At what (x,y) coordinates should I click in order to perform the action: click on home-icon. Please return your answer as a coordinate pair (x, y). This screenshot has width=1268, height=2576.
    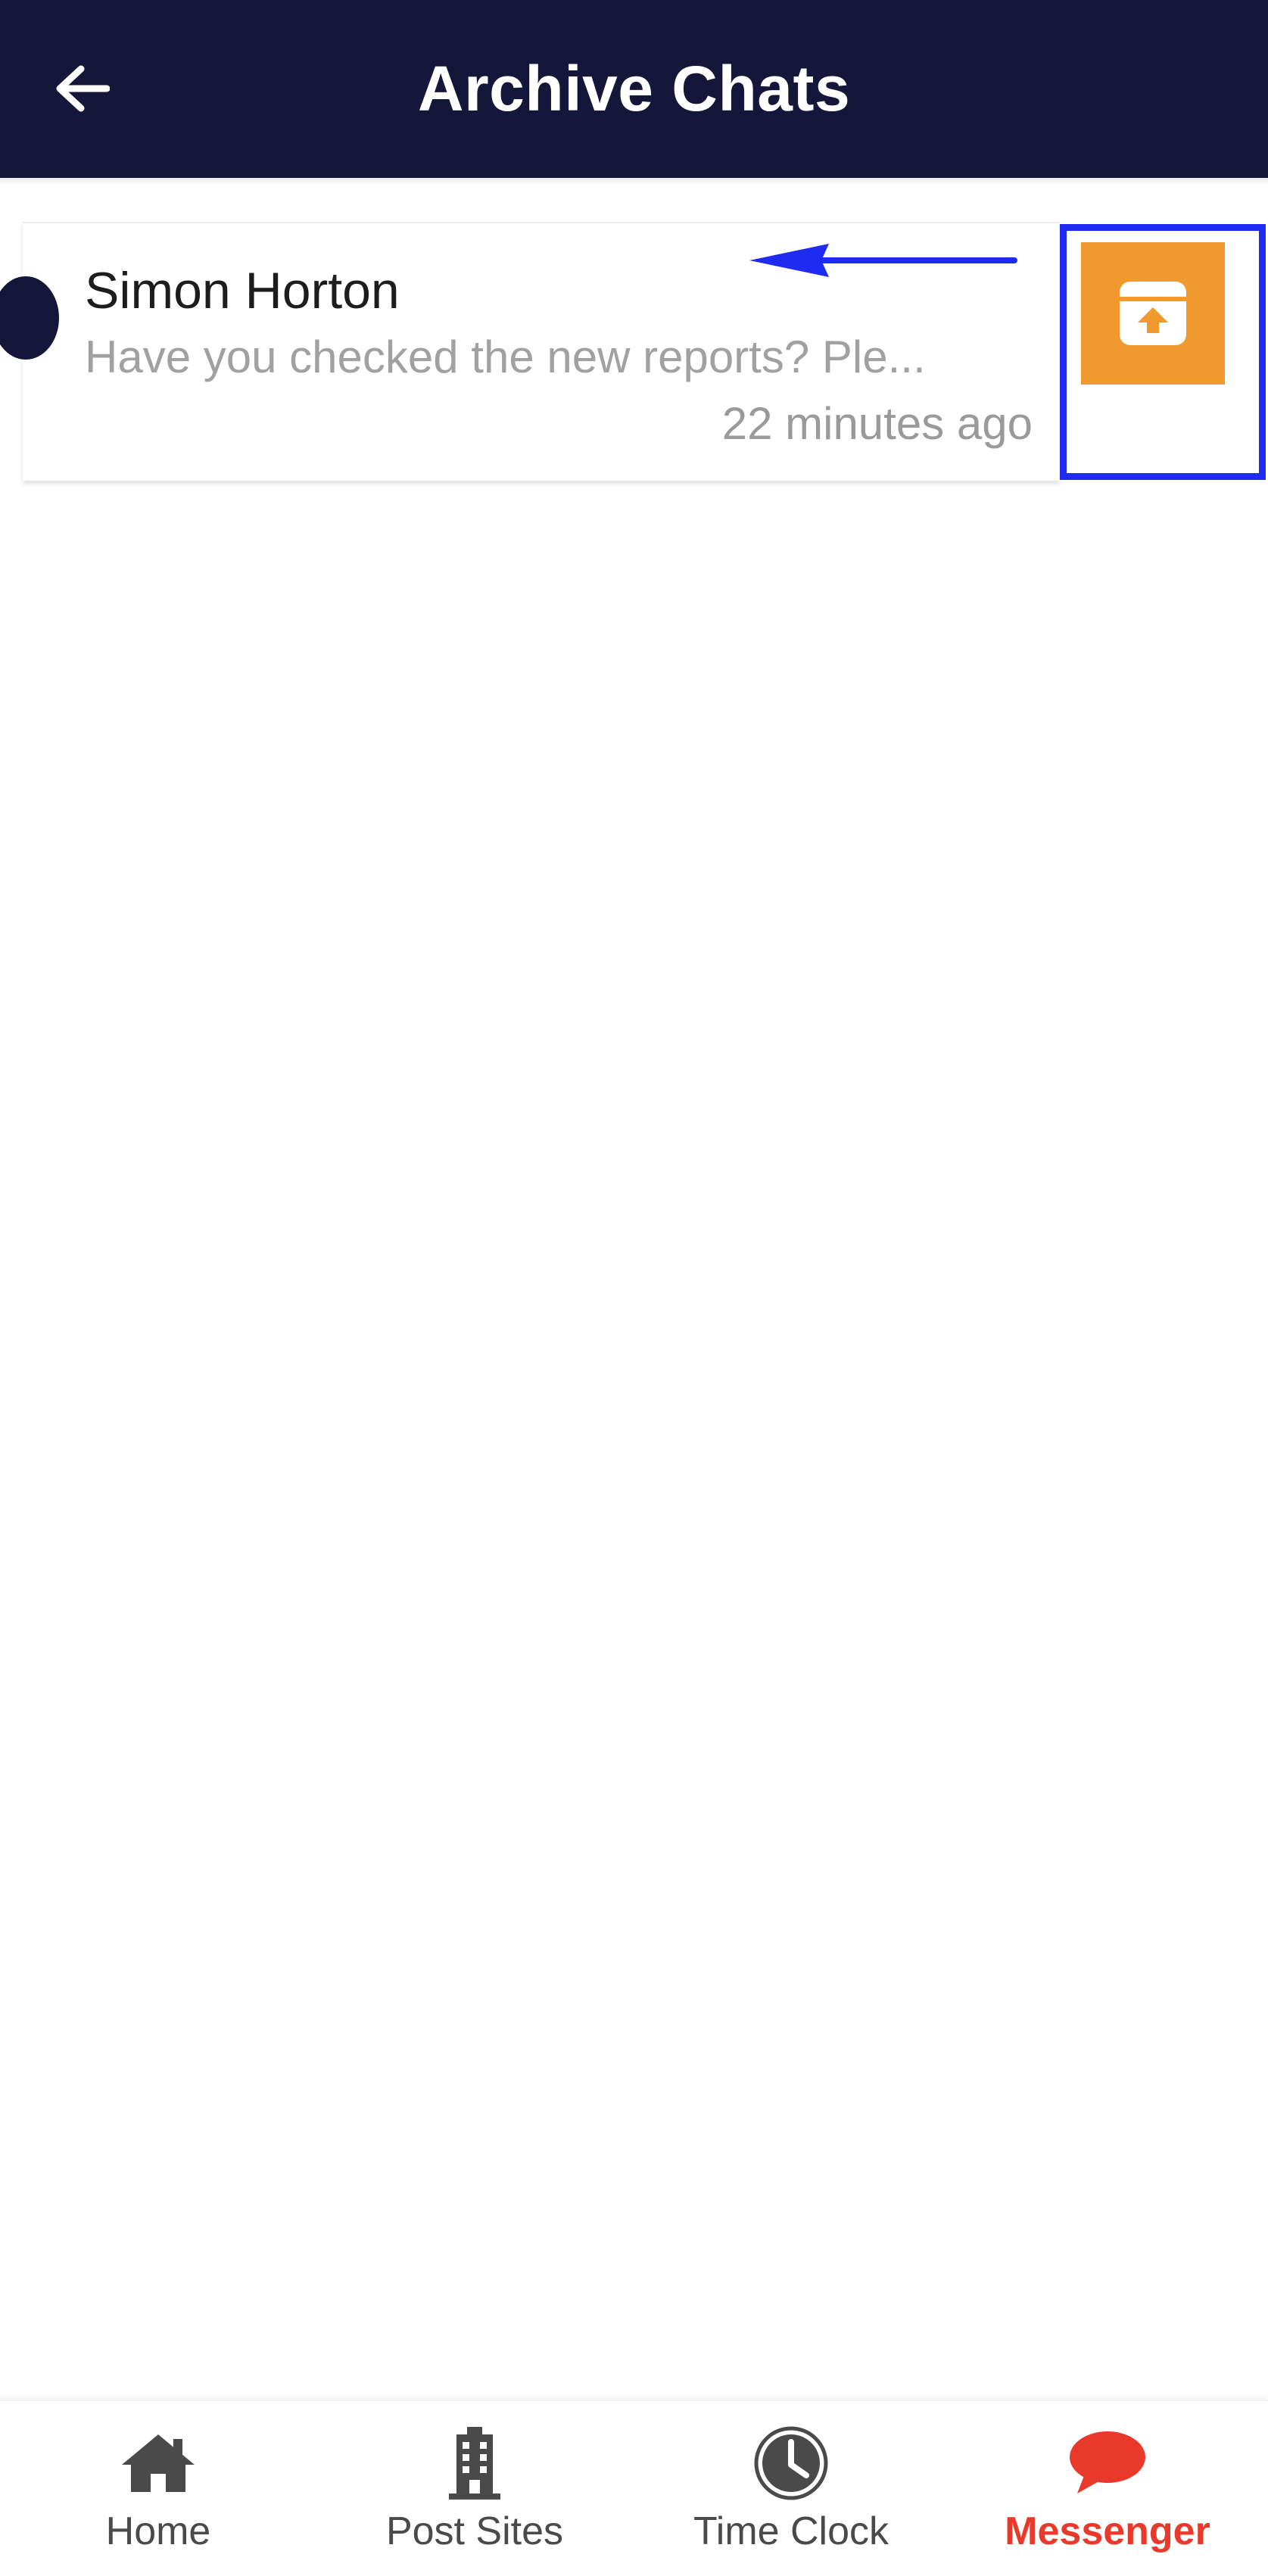
    Looking at the image, I should click on (158, 2463).